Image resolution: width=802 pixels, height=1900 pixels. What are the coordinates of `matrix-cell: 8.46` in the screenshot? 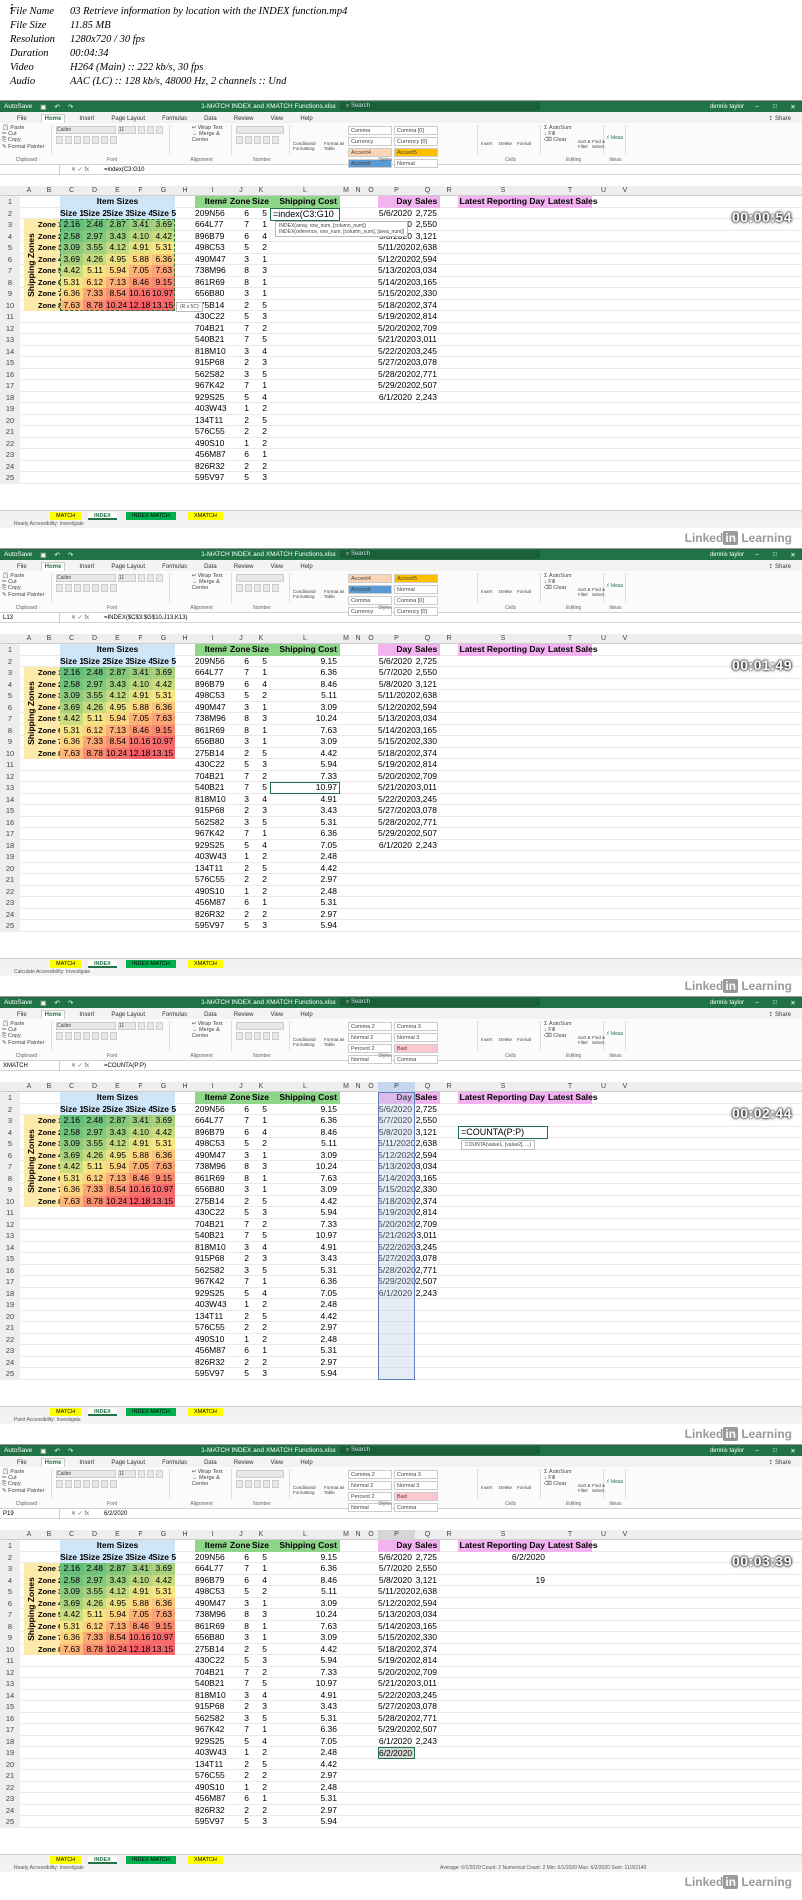 It's located at (140, 730).